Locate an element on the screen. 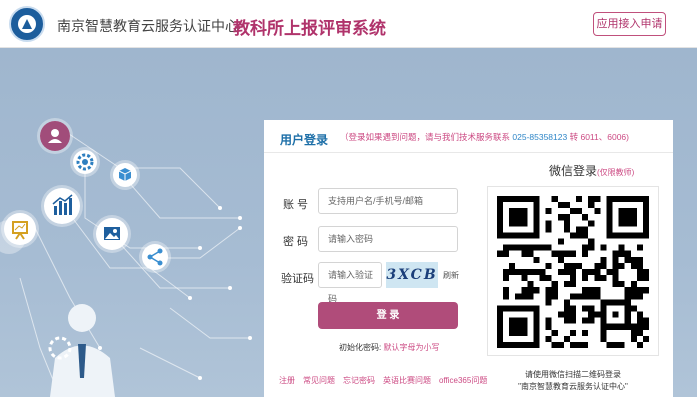 Image resolution: width=697 pixels, height=397 pixels. captcha-input: 请输入验证码 is located at coordinates (350, 283).